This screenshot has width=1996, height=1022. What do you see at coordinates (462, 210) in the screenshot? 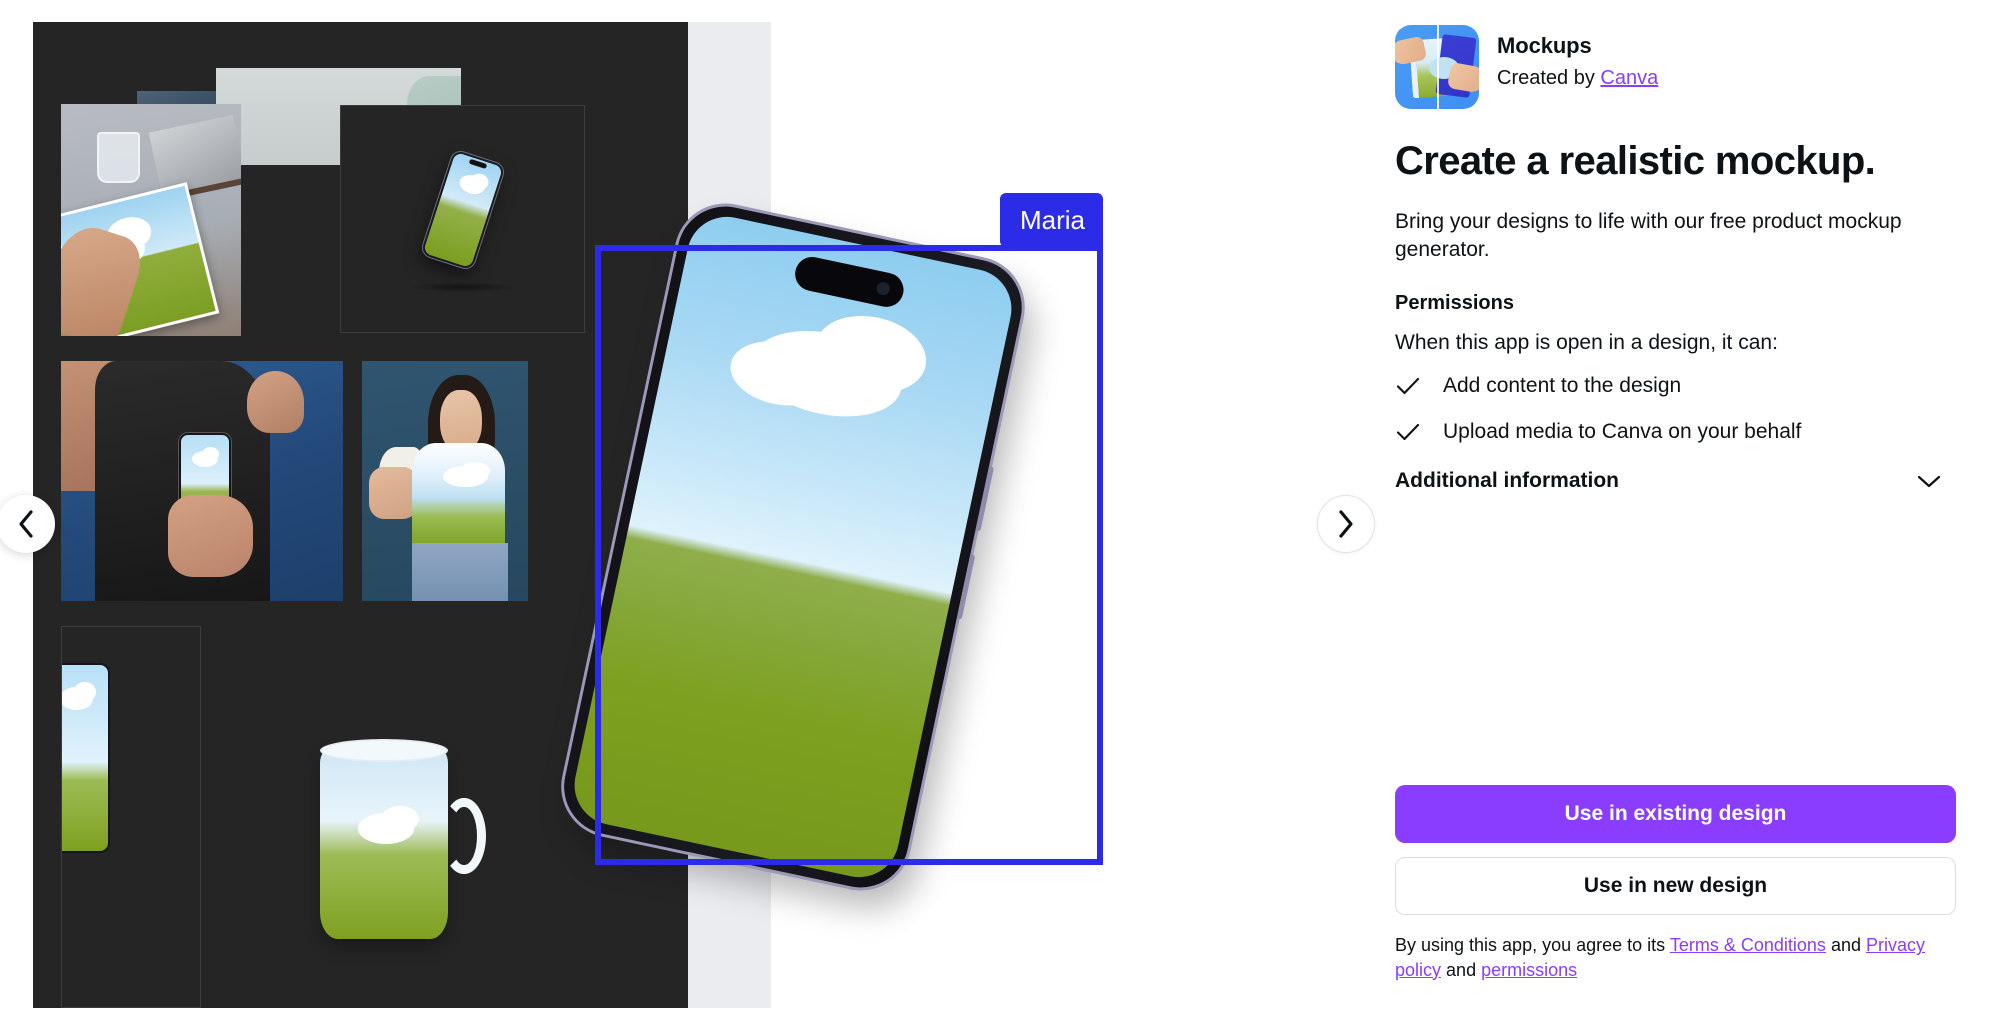
I see `decor-phone-small` at bounding box center [462, 210].